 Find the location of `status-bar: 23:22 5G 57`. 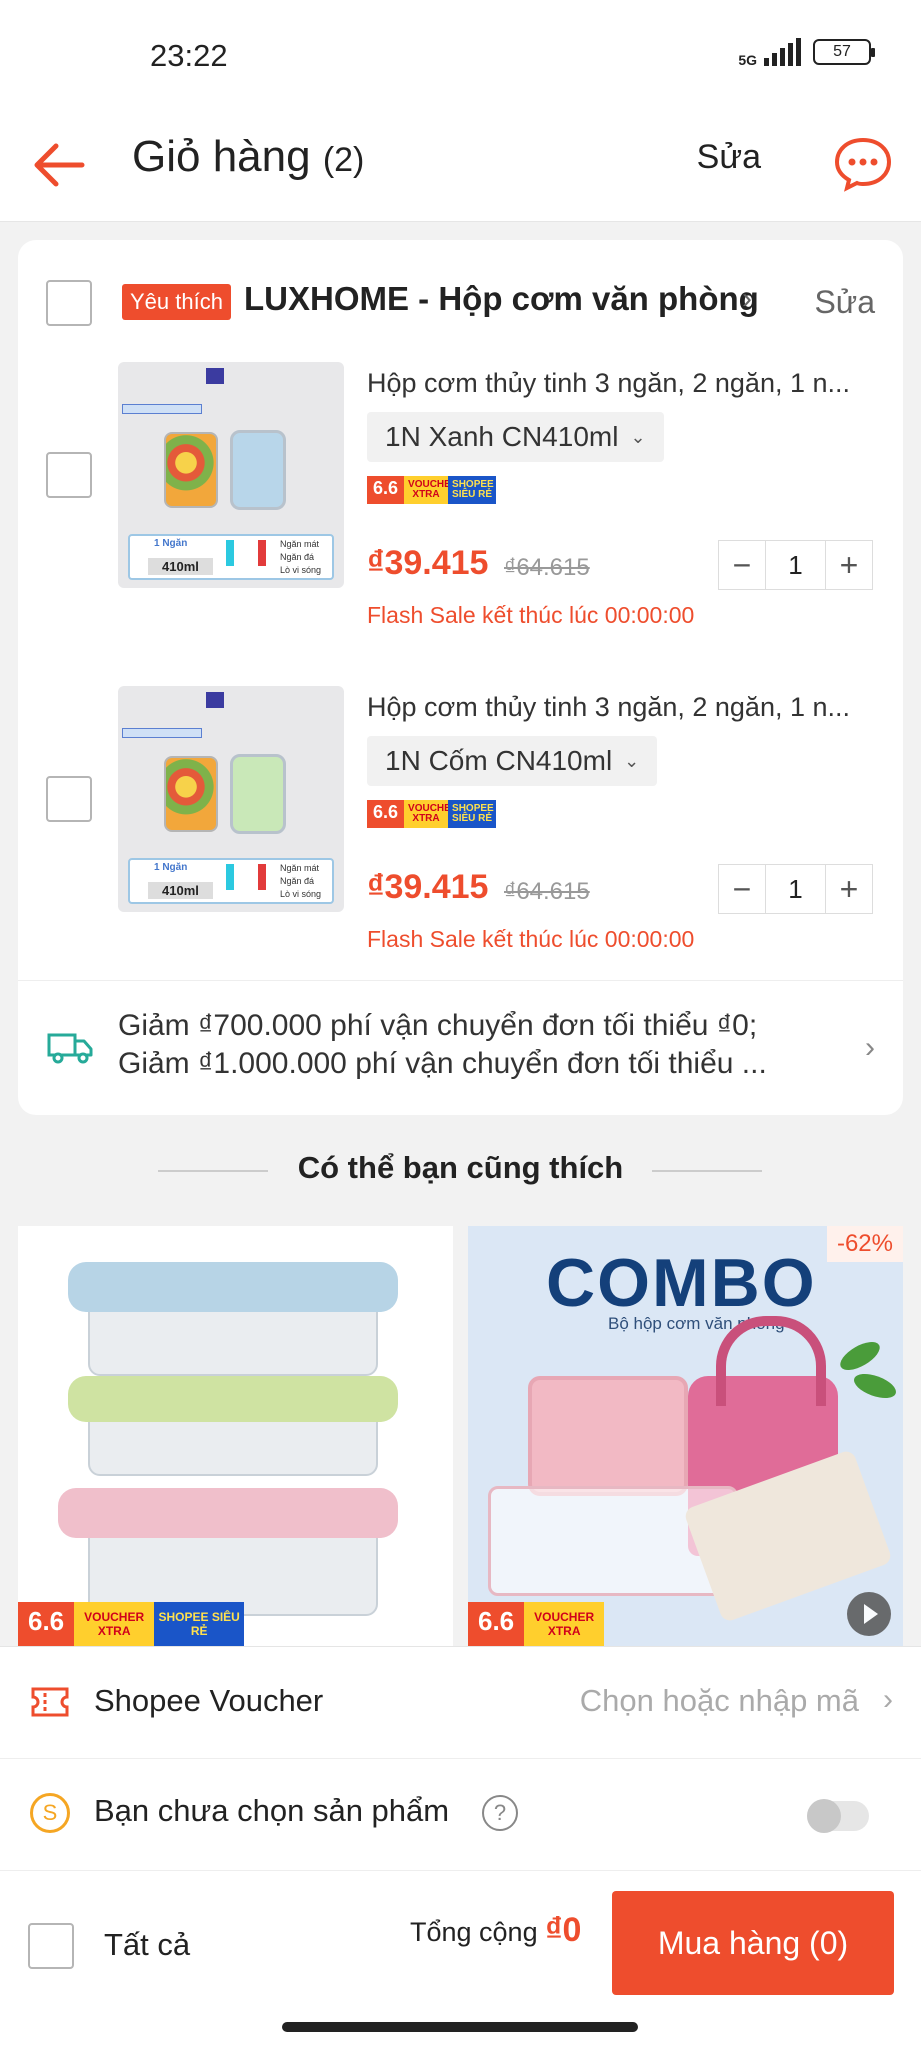

status-bar: 23:22 5G 57 is located at coordinates (460, 55).